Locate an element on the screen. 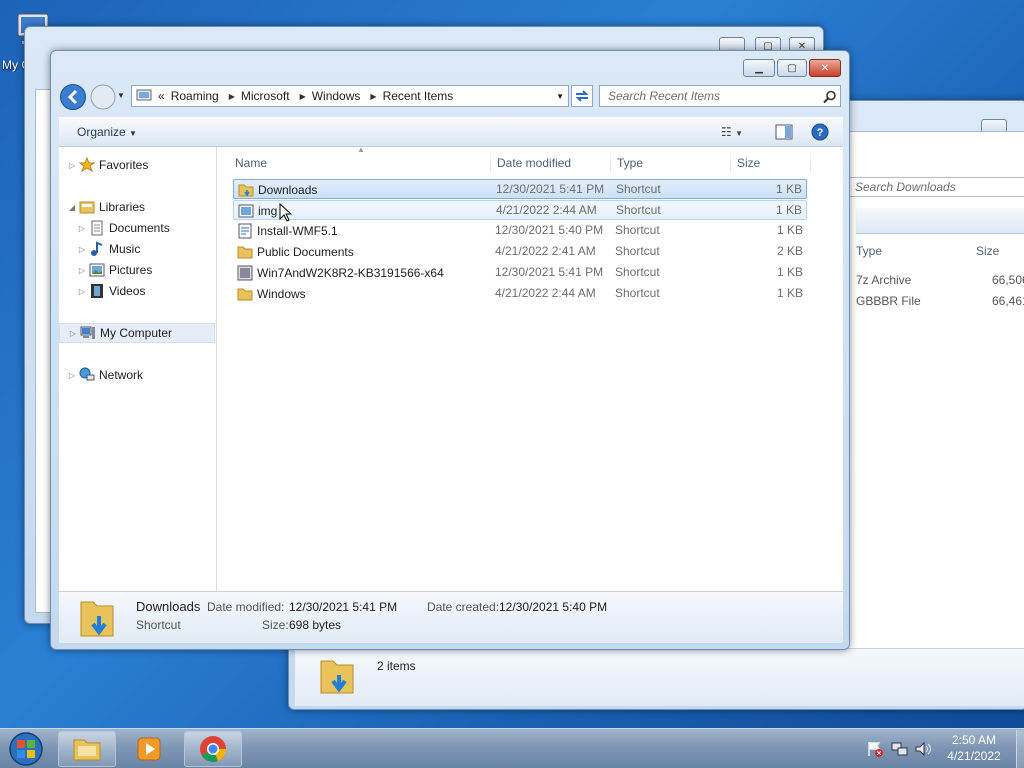  column-header-name: Name is located at coordinates (360, 163).